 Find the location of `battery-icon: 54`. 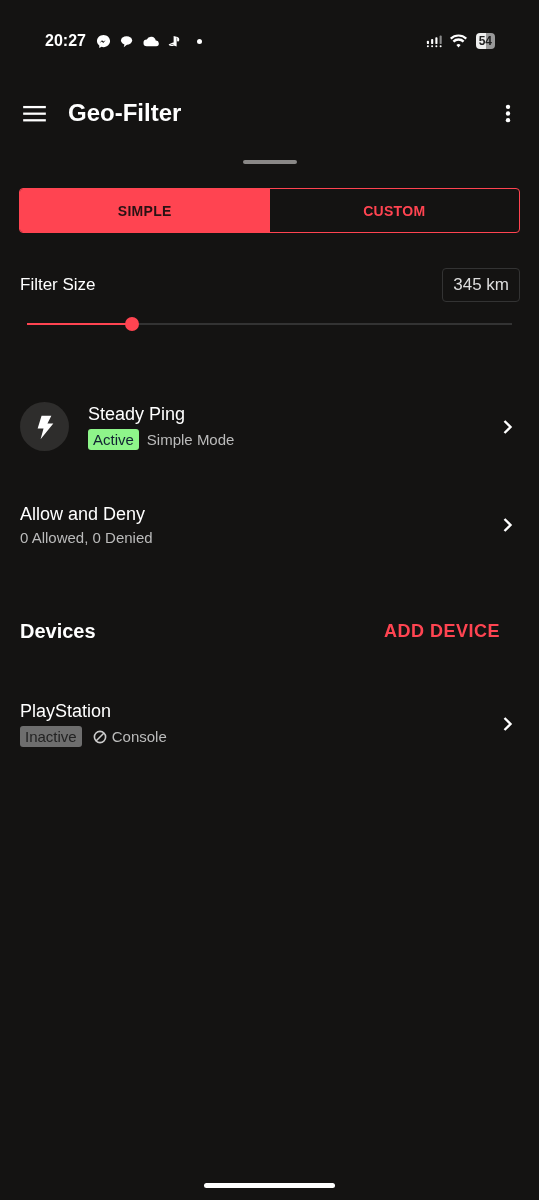

battery-icon: 54 is located at coordinates (485, 41).